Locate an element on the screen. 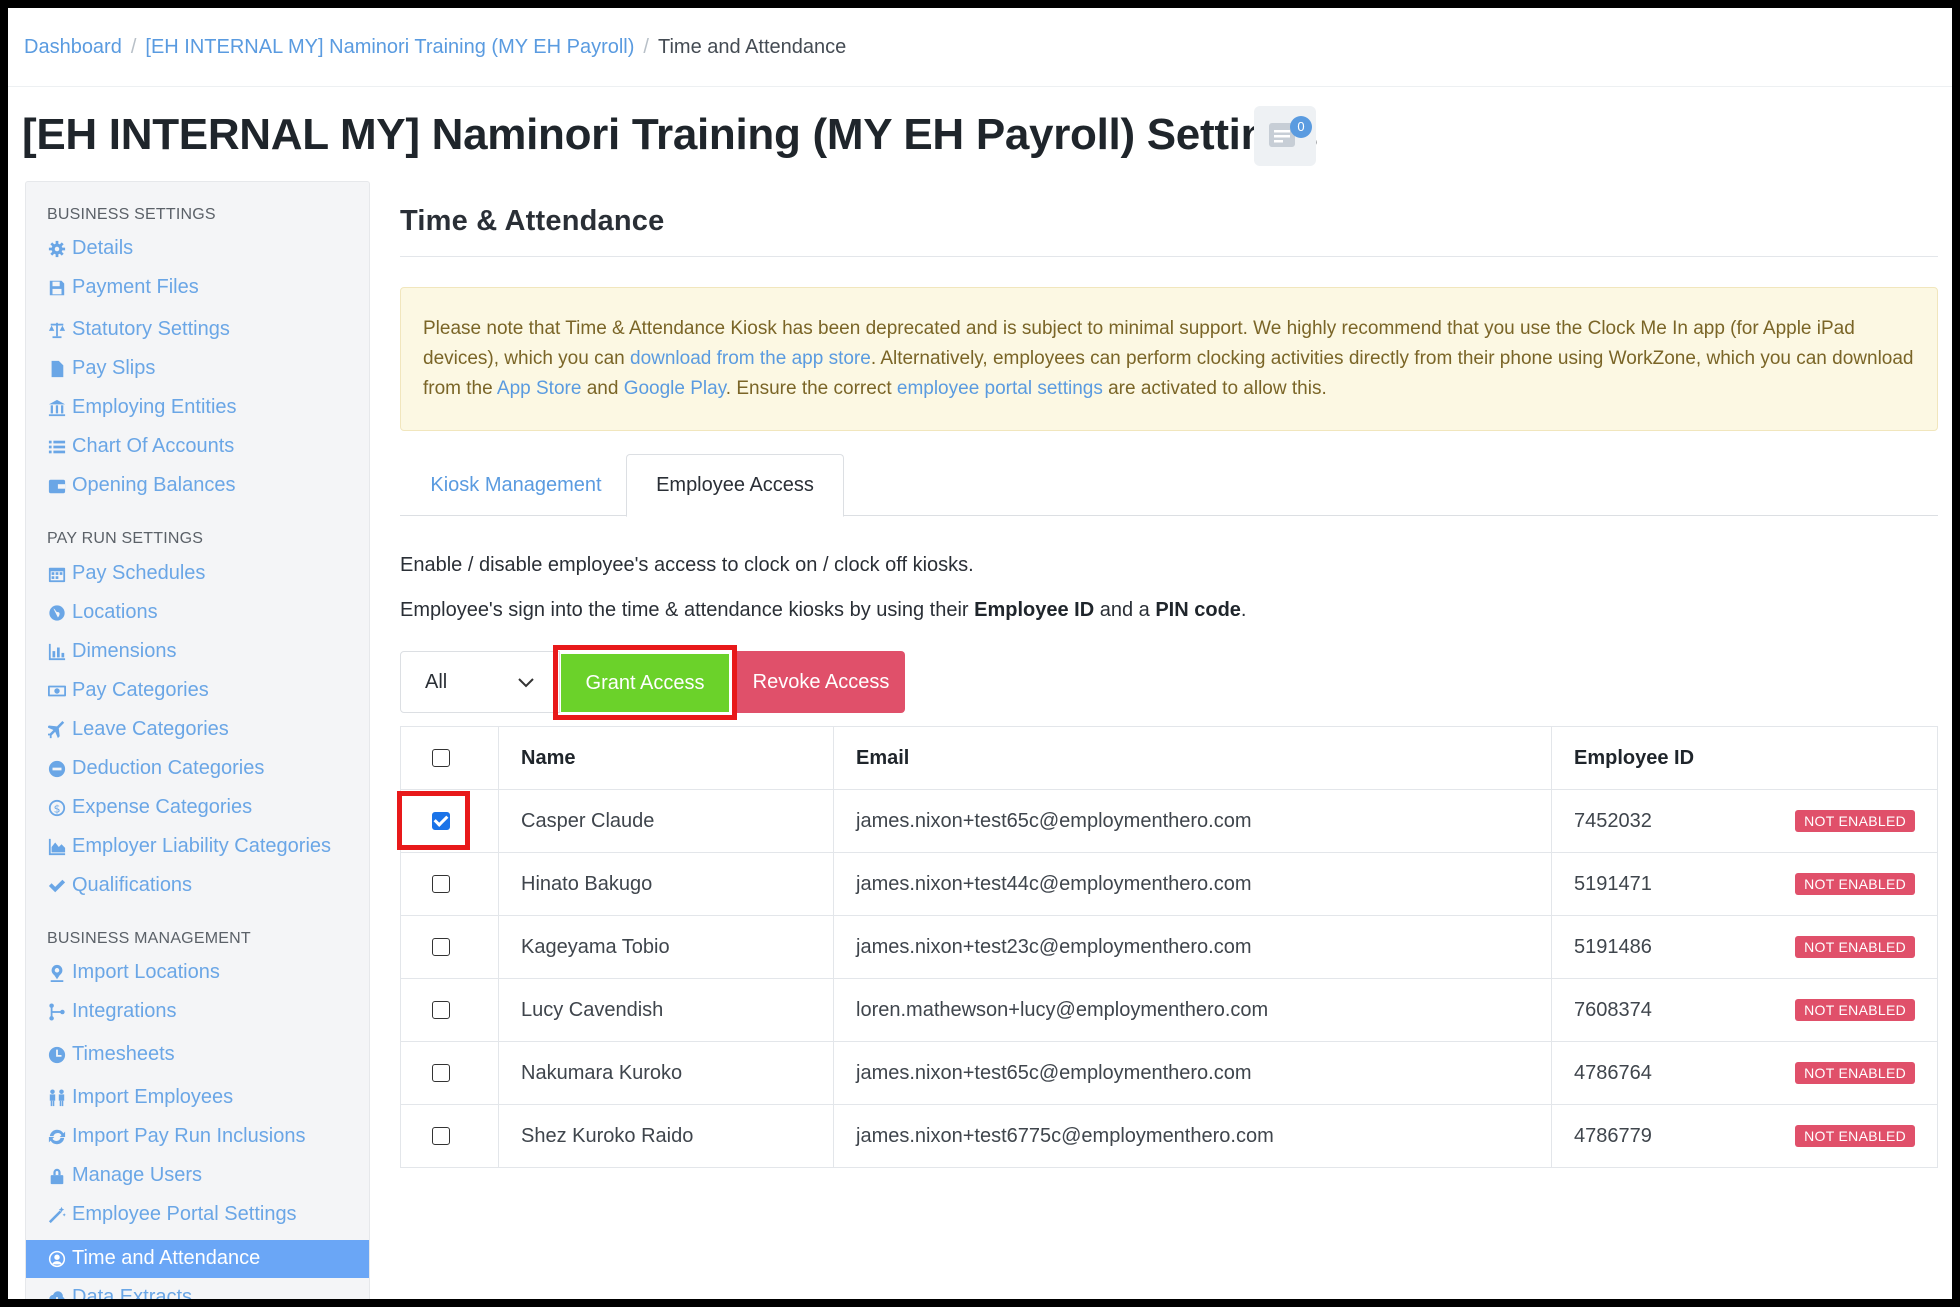  sidebar-item-payment-files: Payment Files is located at coordinates (123, 287).